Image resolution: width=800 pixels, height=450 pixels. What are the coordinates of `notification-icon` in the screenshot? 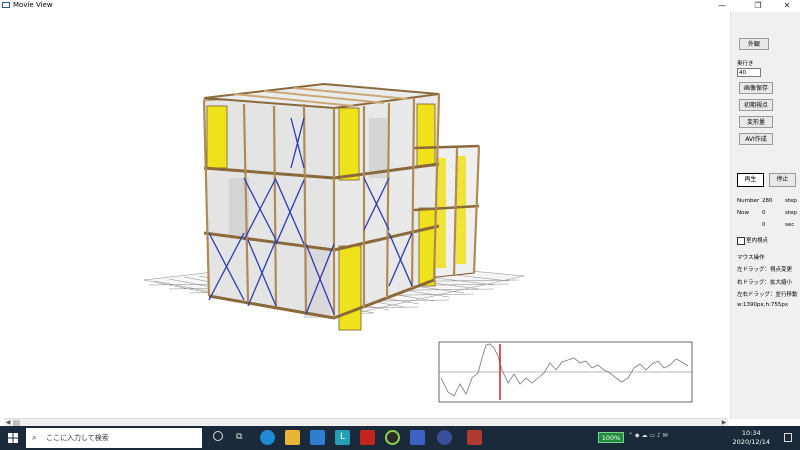 It's located at (788, 437).